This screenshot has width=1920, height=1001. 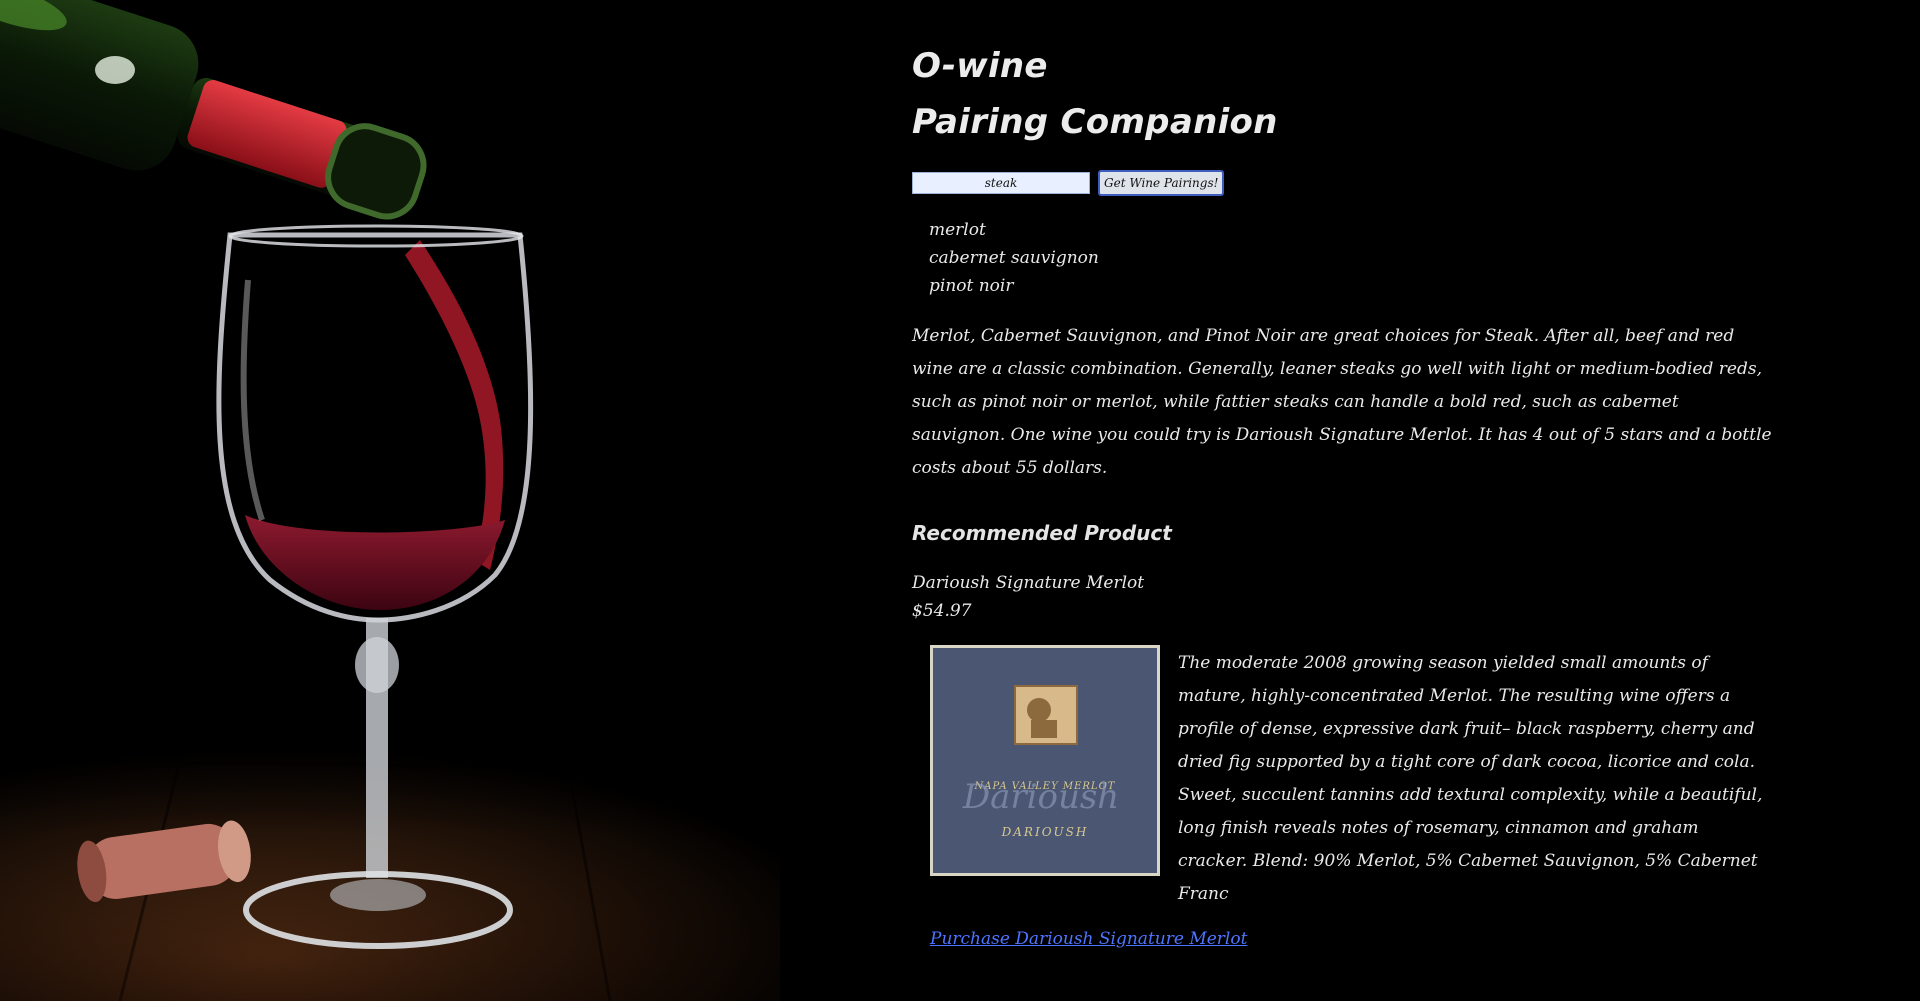 I want to click on recommended-heading: Recommended Product, so click(x=1042, y=533).